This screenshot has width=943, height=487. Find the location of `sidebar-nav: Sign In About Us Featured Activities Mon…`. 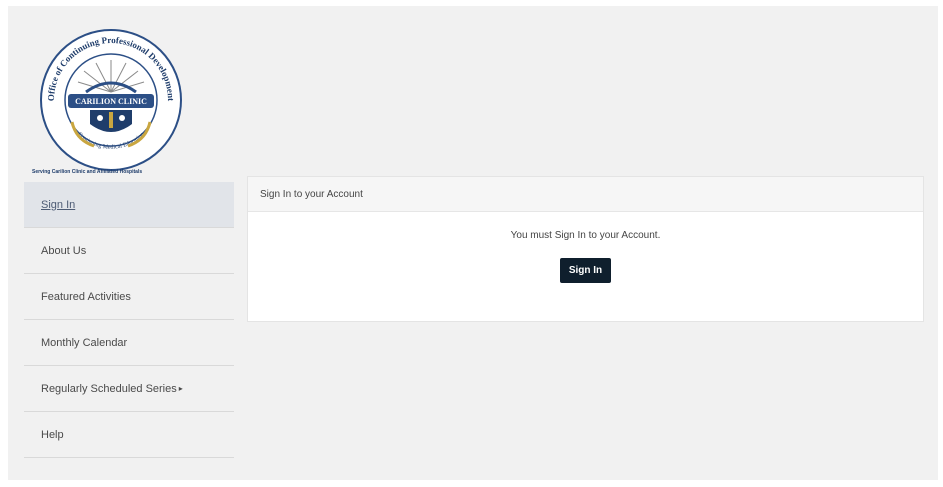

sidebar-nav: Sign In About Us Featured Activities Mon… is located at coordinates (129, 320).